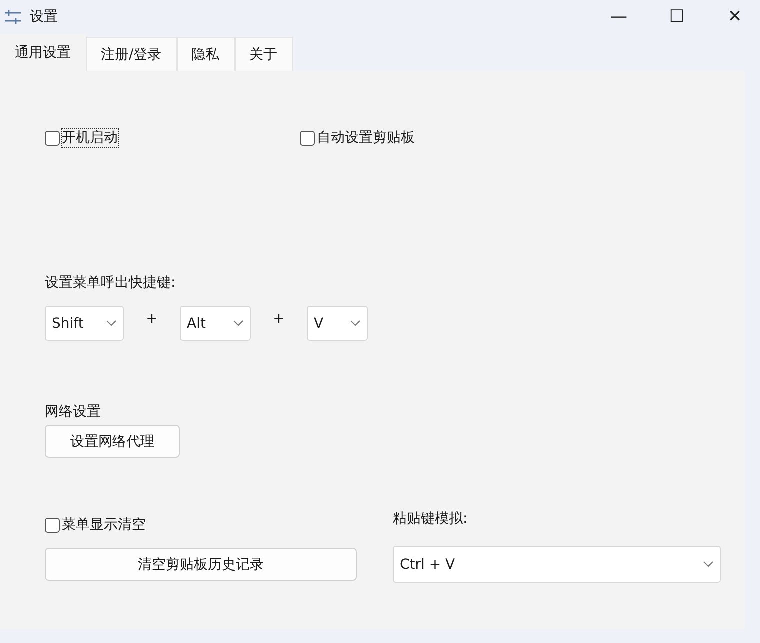 The width and height of the screenshot is (760, 643). What do you see at coordinates (104, 525) in the screenshot?
I see `checkbox-label: 菜单显示清空` at bounding box center [104, 525].